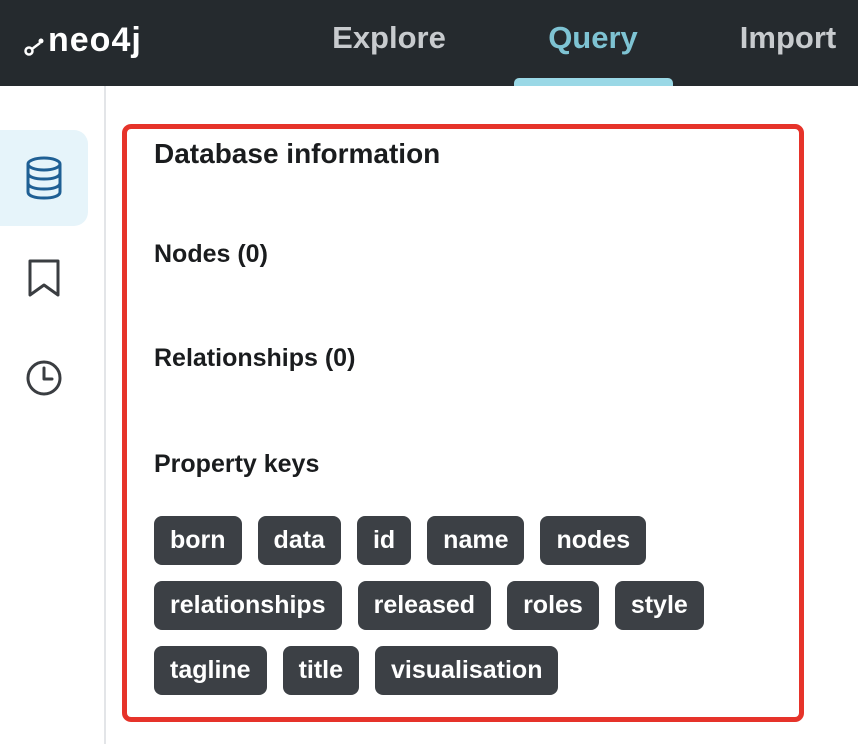  I want to click on property-key-chip: title, so click(321, 670).